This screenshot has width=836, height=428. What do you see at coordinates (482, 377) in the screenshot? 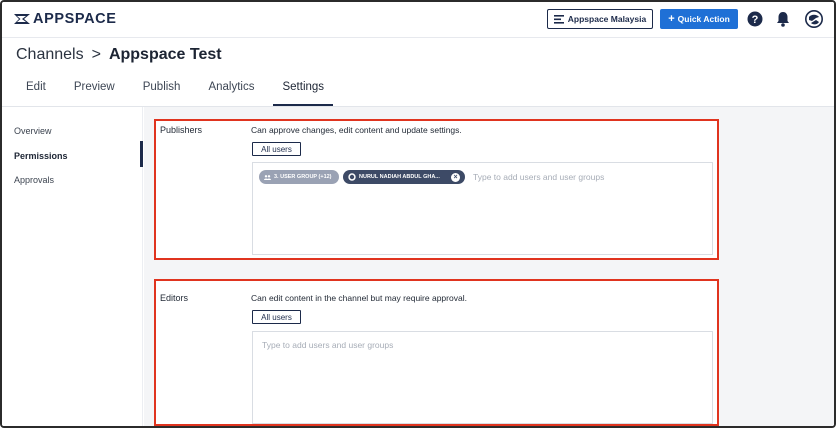
I see `editors-user-input: Type to add users and user groups` at bounding box center [482, 377].